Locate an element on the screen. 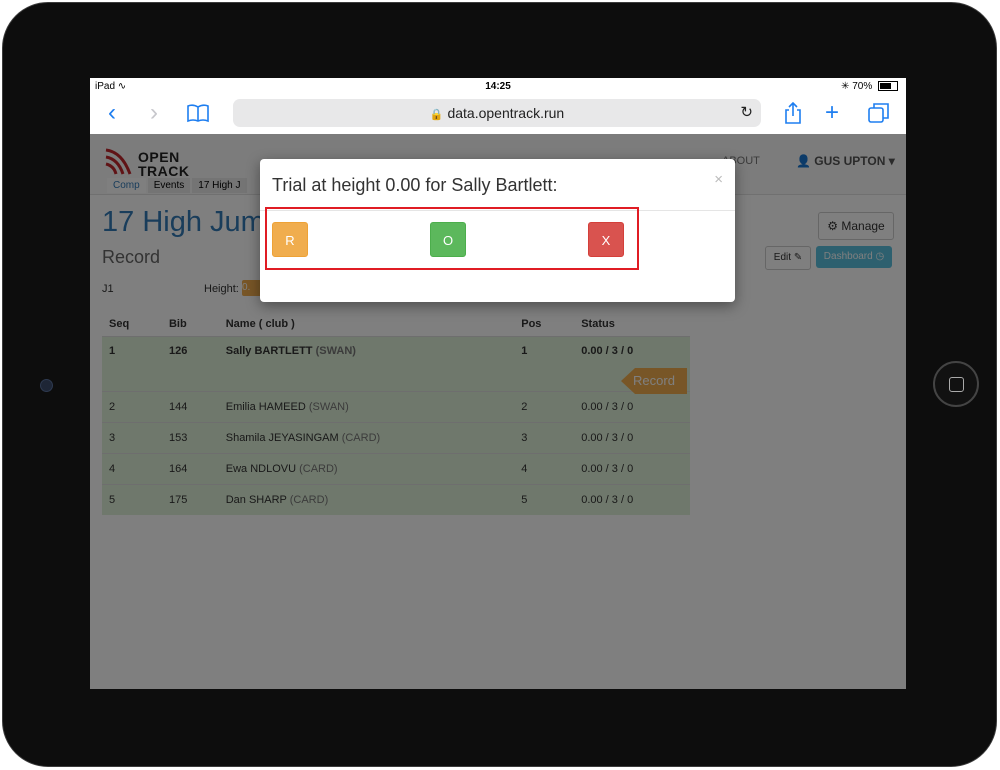 The image size is (1000, 770). home-button is located at coordinates (956, 384).